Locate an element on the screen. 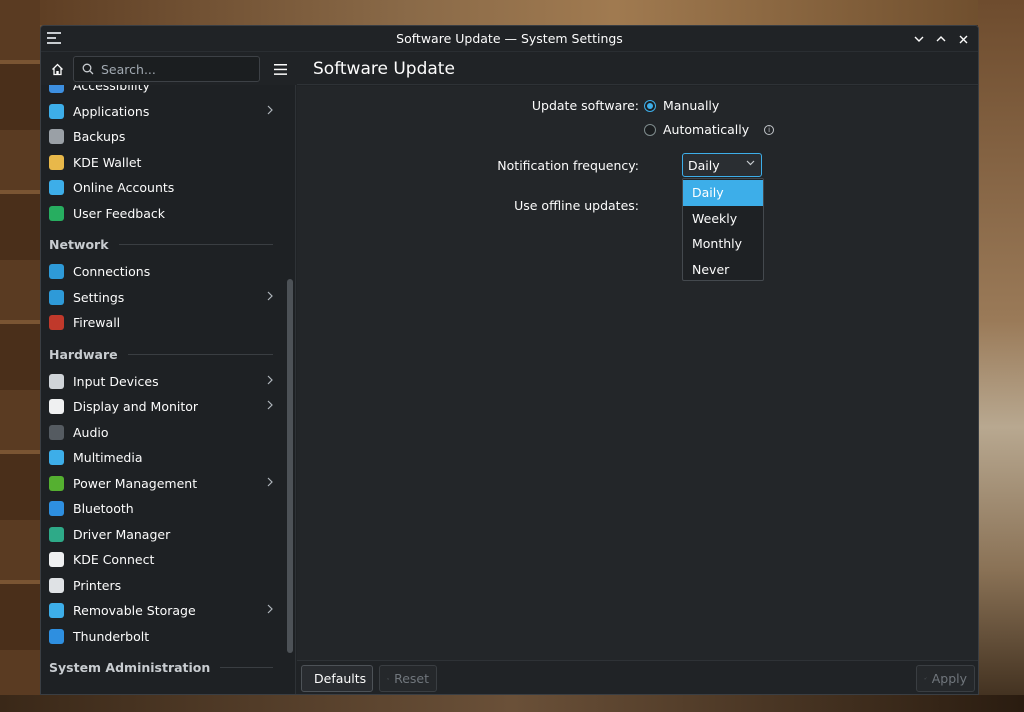  radio-manually: Manually is located at coordinates (681, 105).